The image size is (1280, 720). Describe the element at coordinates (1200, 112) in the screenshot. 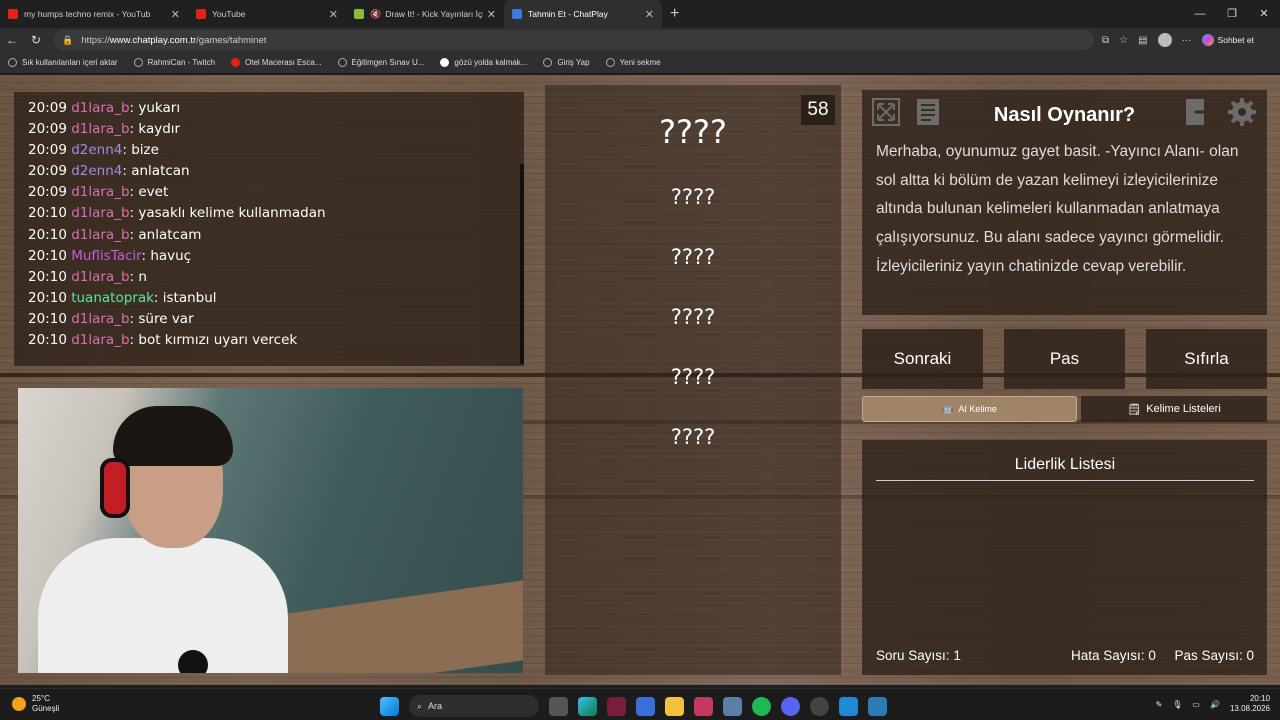

I see `exit-icon` at that location.